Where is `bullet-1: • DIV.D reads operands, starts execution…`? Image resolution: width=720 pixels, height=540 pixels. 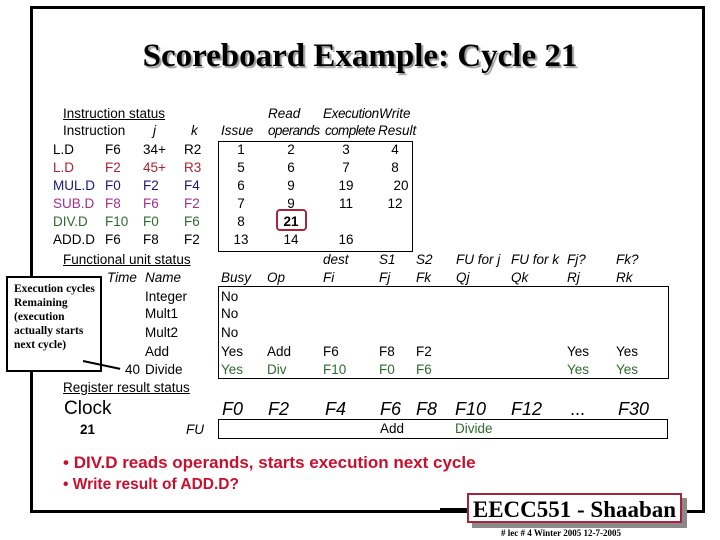 bullet-1: • DIV.D reads operands, starts execution… is located at coordinates (269, 462).